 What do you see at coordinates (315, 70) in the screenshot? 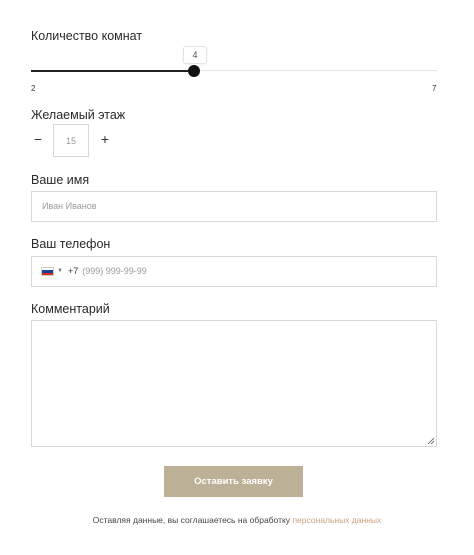
I see `slider-track` at bounding box center [315, 70].